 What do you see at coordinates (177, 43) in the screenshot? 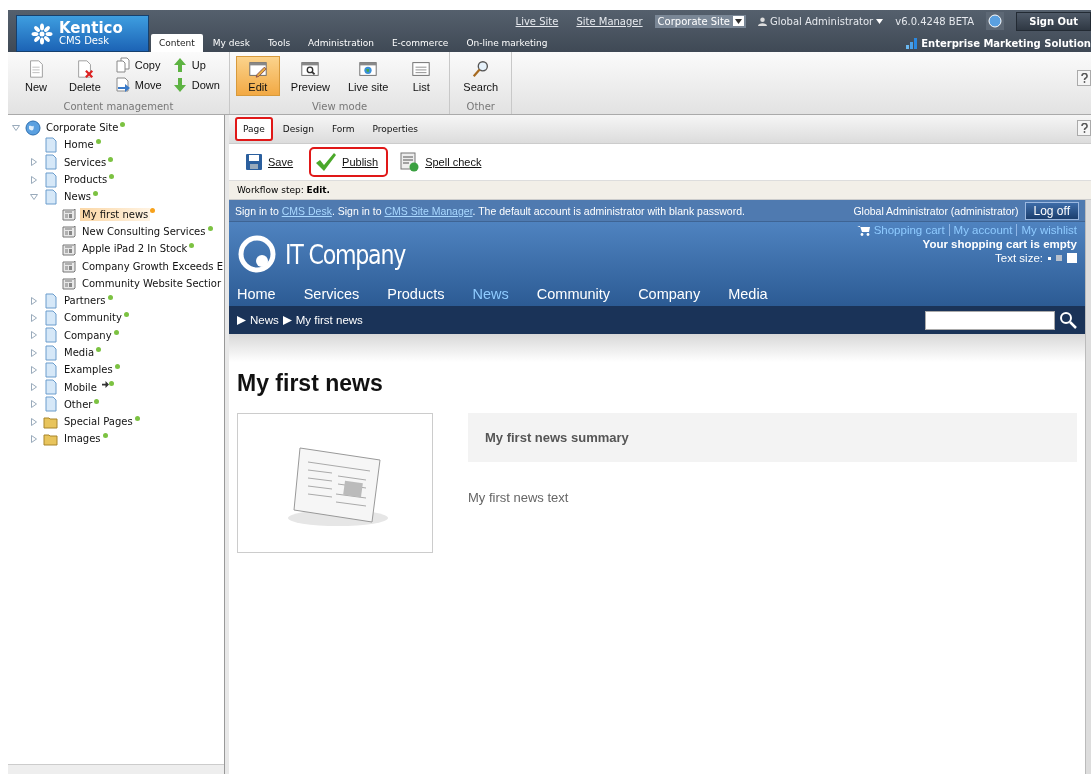
I see `main-tab: Content` at bounding box center [177, 43].